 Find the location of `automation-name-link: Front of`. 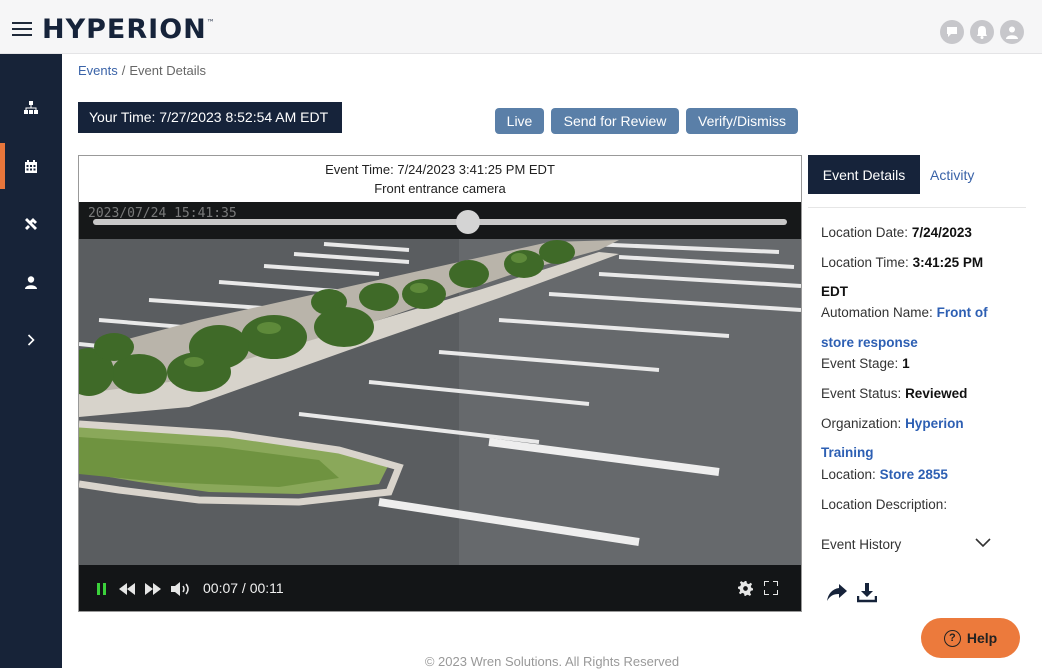

automation-name-link: Front of is located at coordinates (962, 312).